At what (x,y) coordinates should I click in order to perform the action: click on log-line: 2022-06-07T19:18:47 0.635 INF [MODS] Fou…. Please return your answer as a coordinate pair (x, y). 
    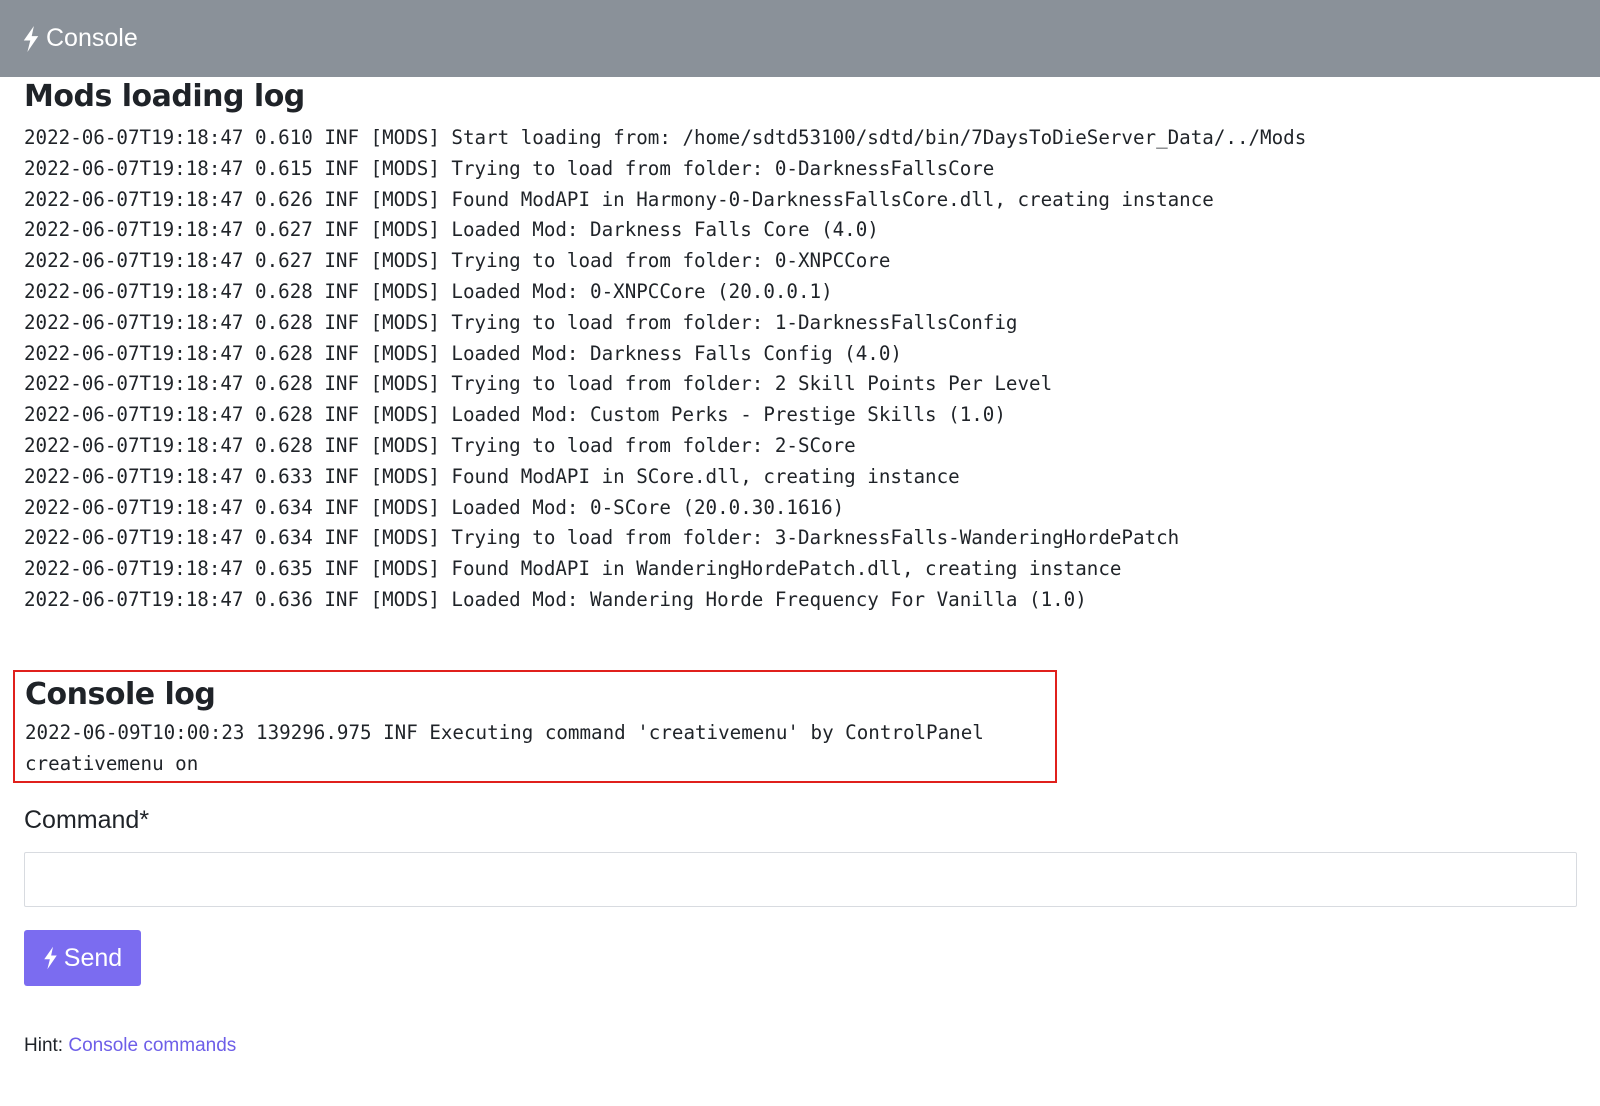
    Looking at the image, I should click on (573, 569).